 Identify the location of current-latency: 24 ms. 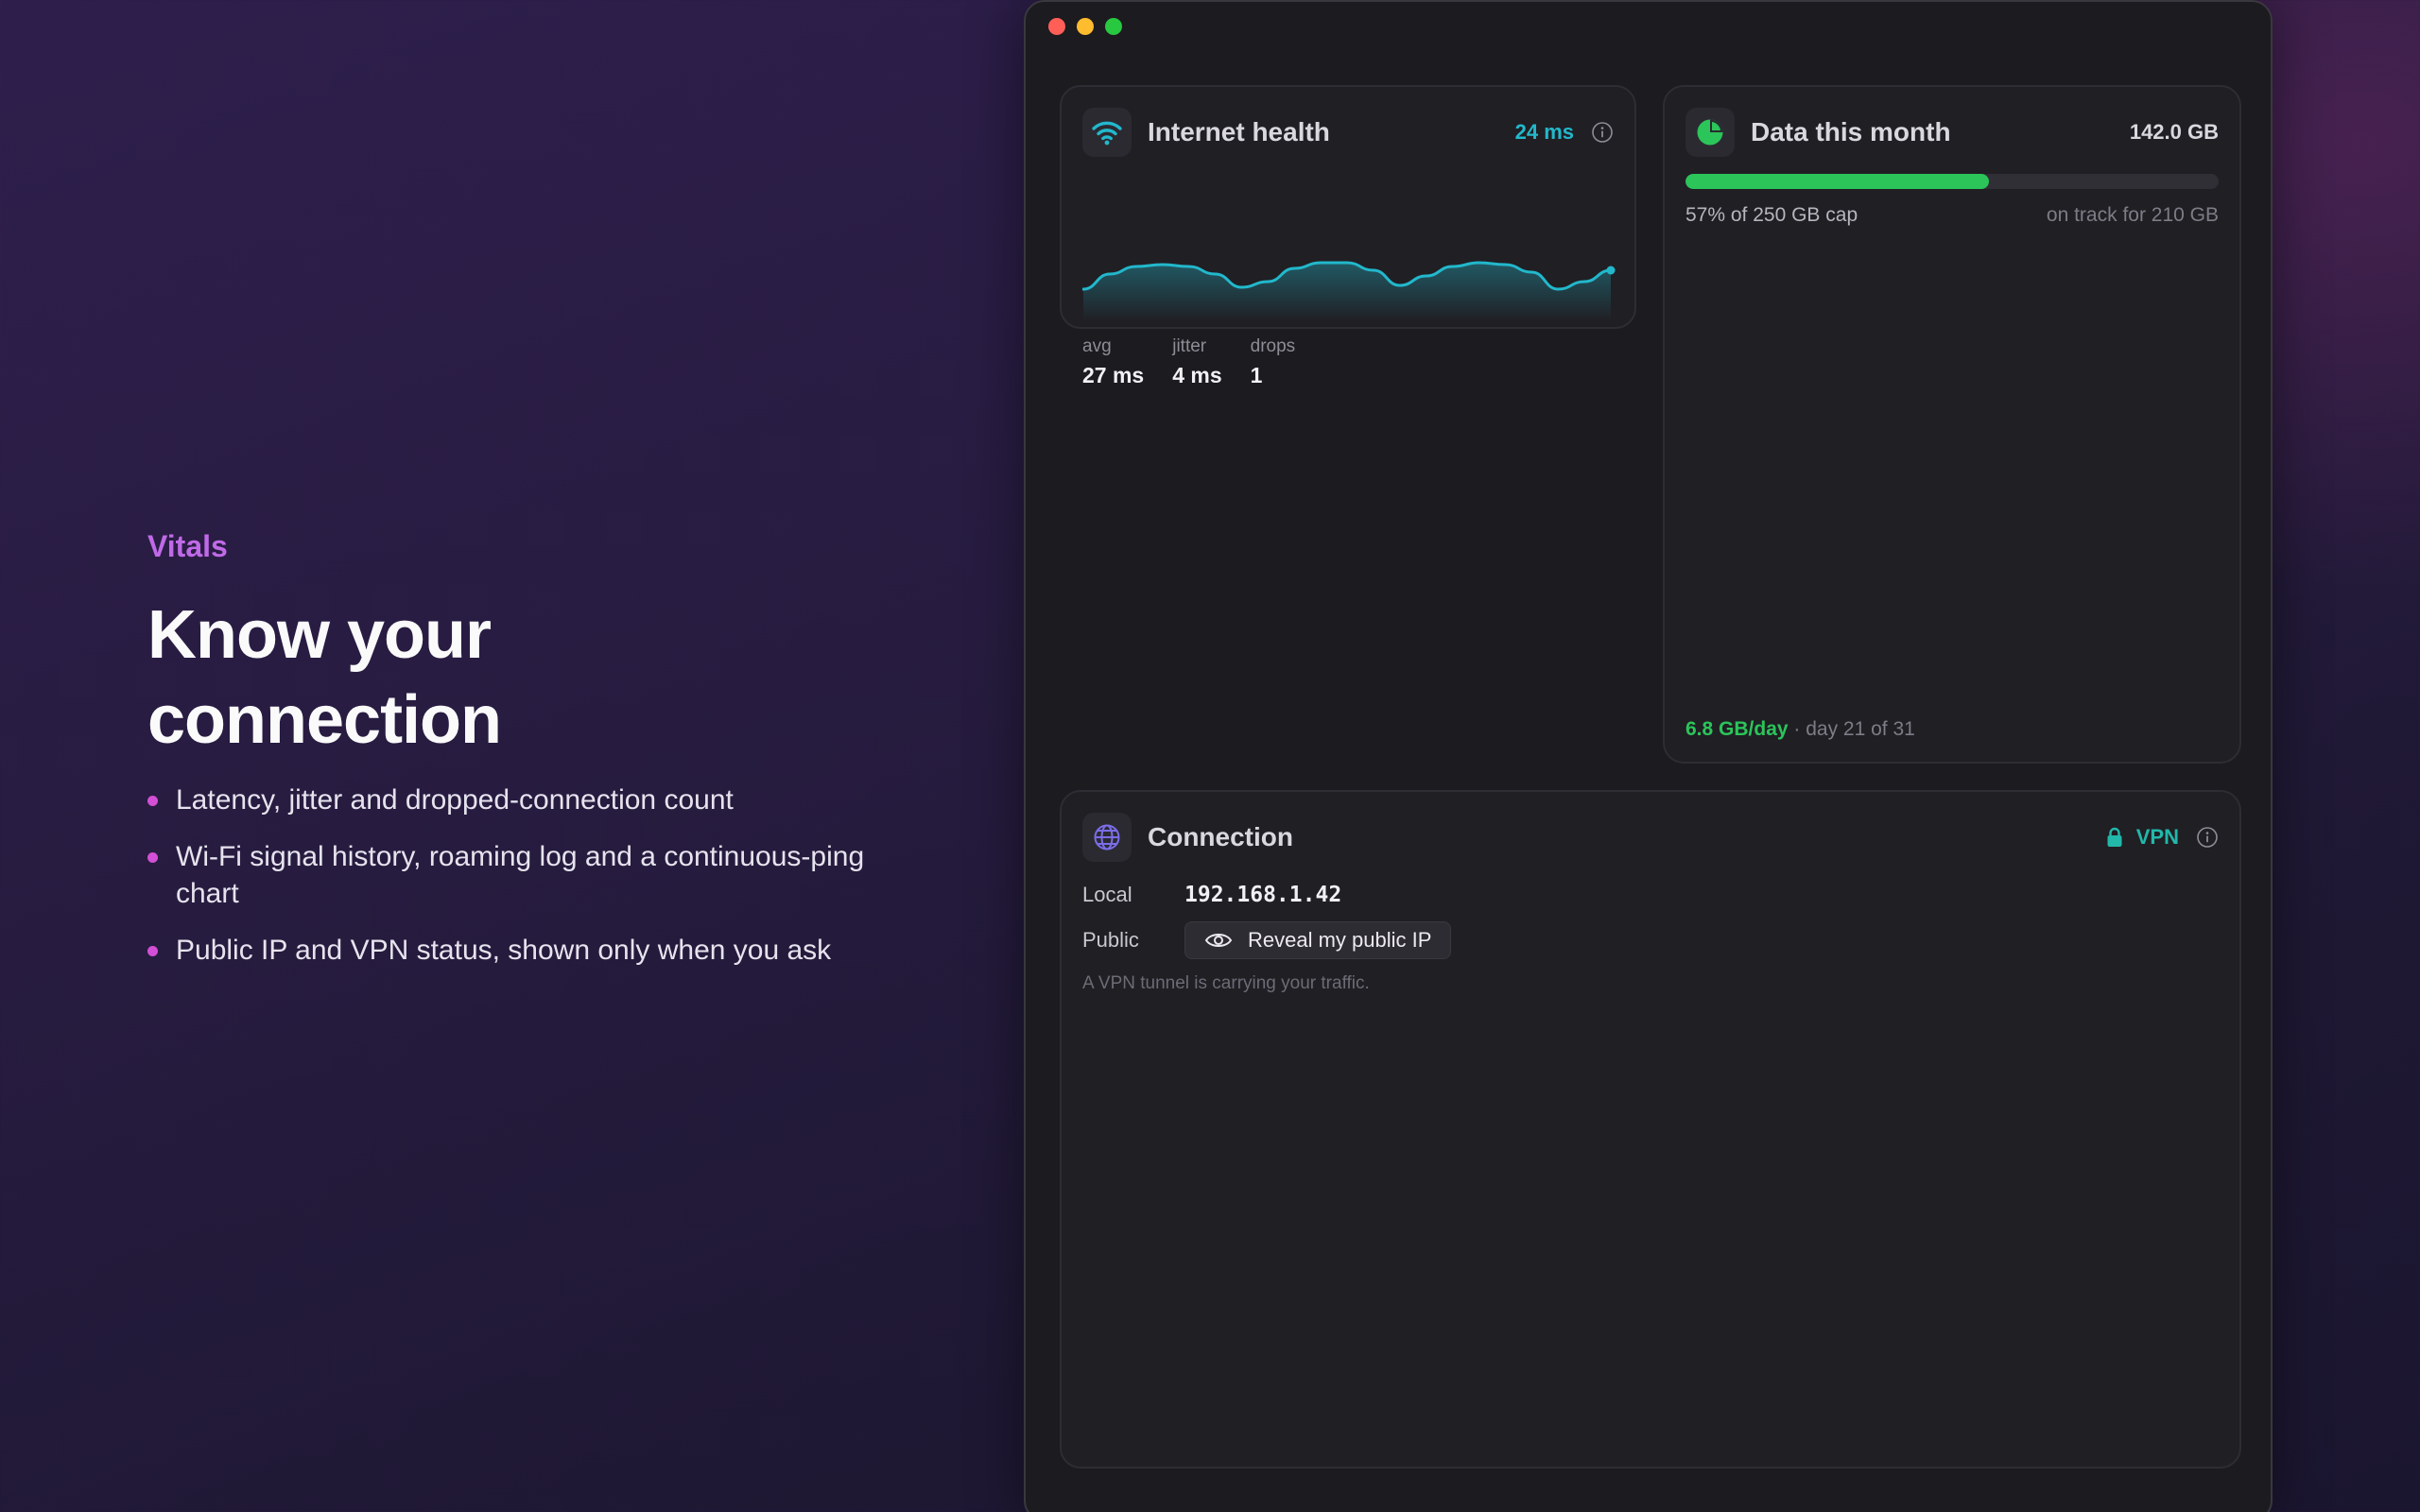
(1544, 132).